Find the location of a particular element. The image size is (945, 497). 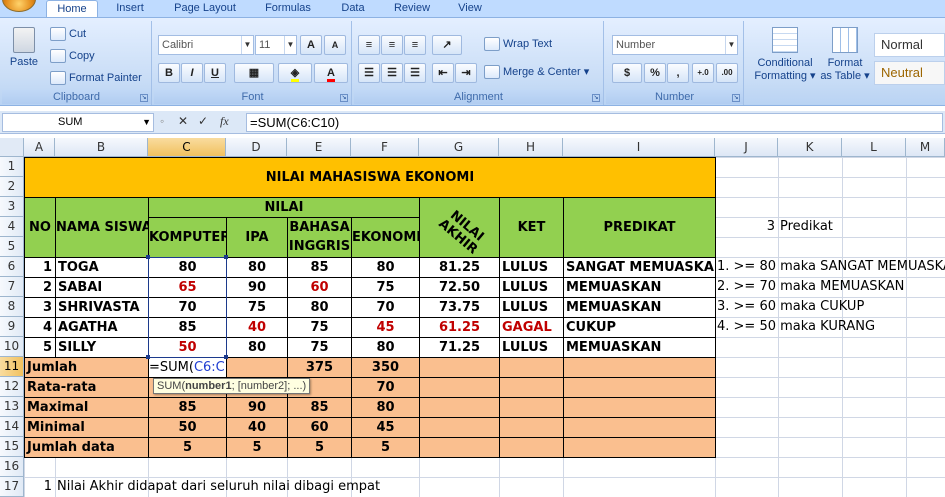

row-header-3: 3 is located at coordinates (12, 207).